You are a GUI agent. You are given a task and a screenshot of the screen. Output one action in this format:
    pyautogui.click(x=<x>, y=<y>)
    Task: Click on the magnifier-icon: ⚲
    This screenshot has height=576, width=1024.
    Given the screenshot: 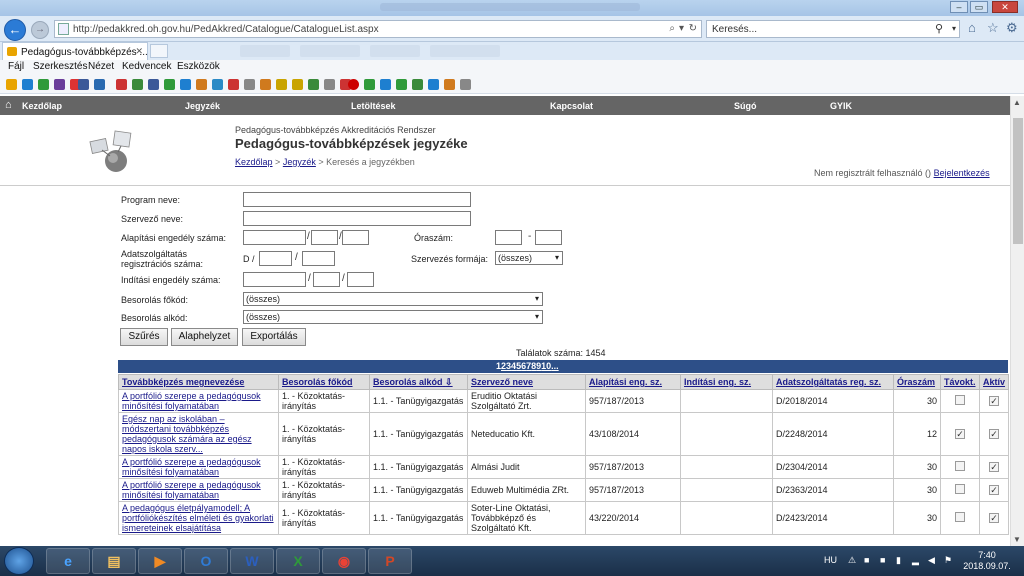 What is the action you would take?
    pyautogui.click(x=939, y=28)
    